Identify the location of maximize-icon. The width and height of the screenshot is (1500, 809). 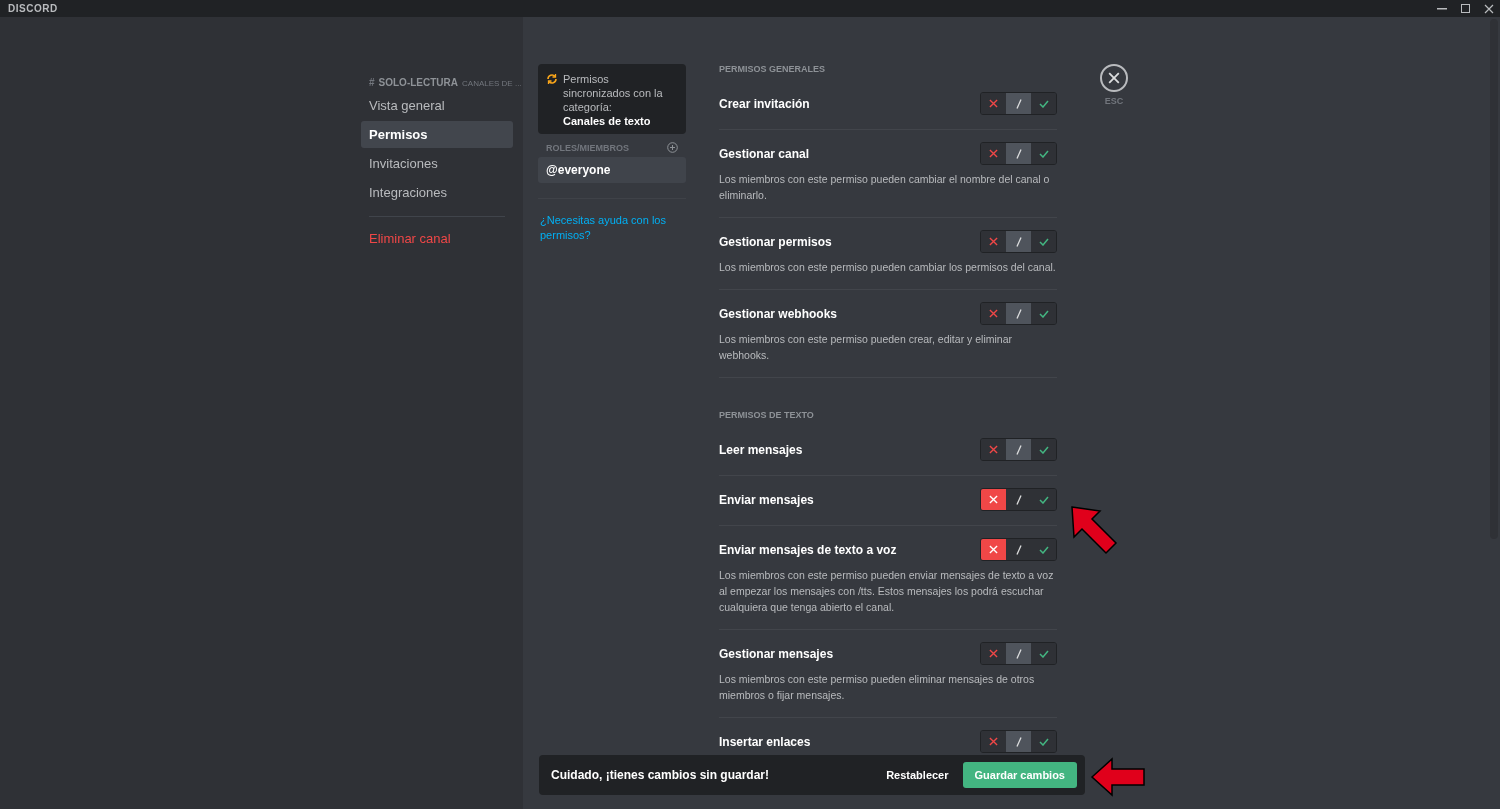
(1465, 8).